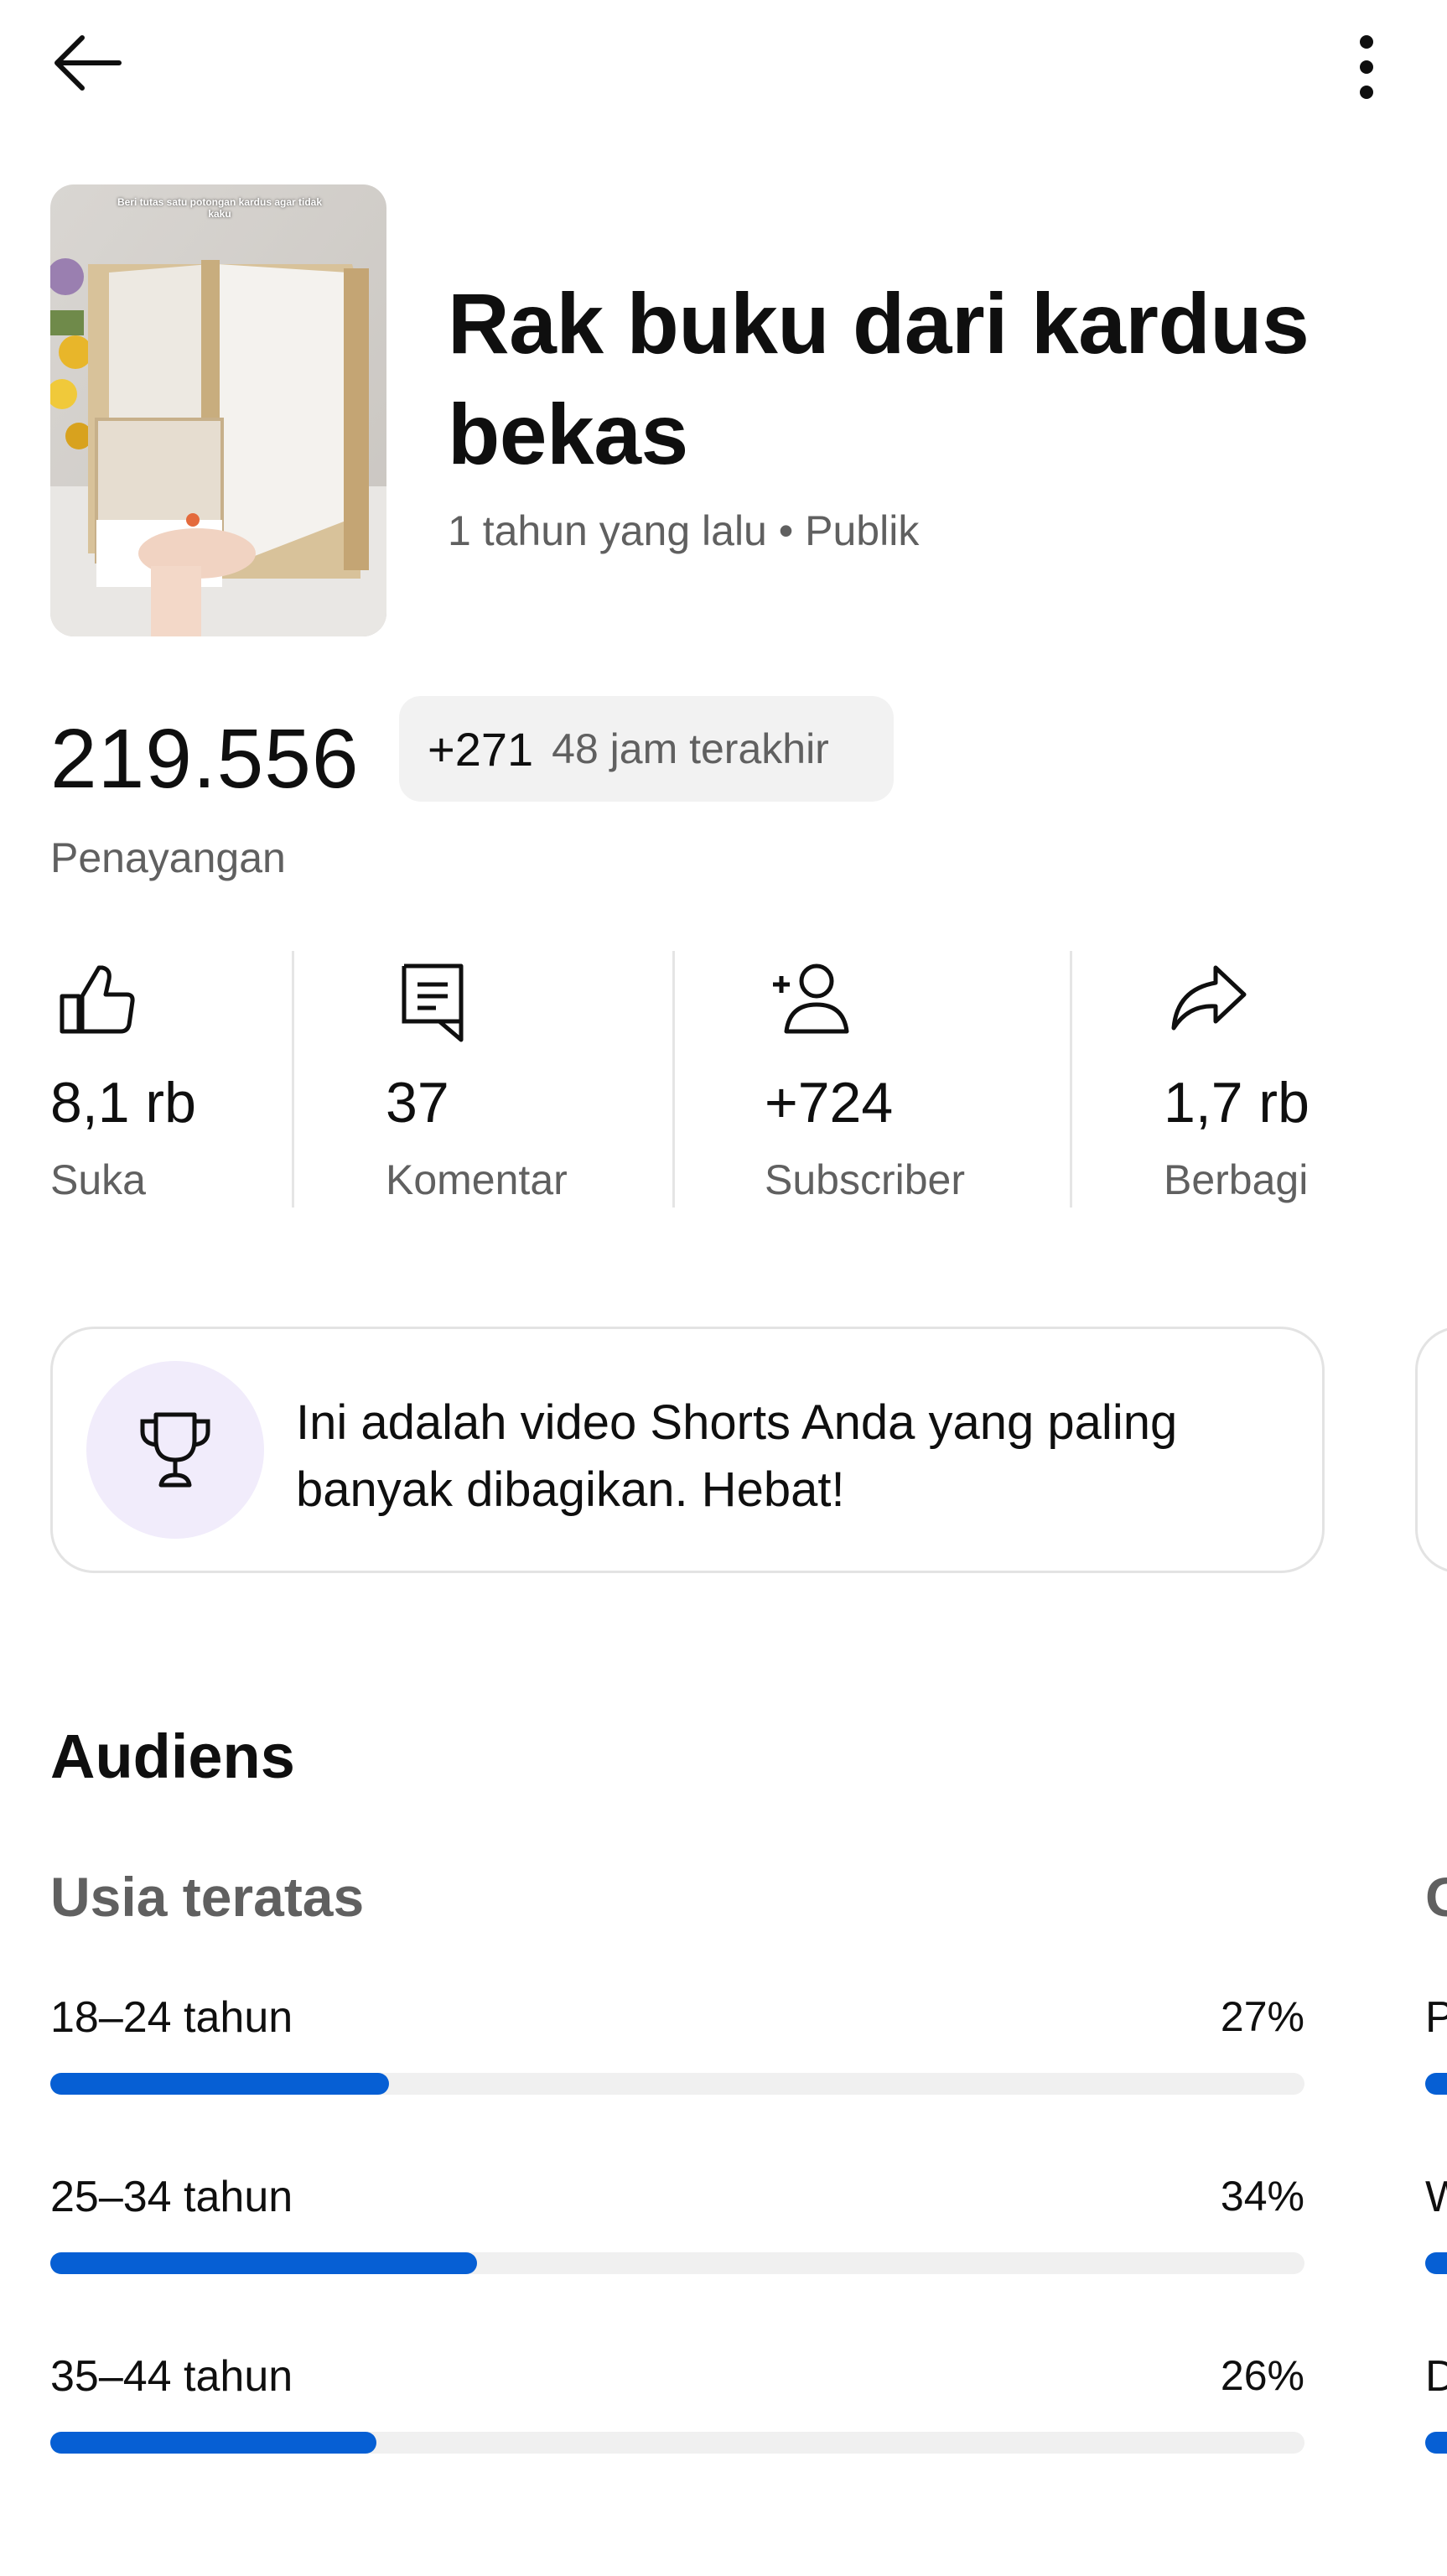 This screenshot has height=2576, width=1447. What do you see at coordinates (171, 2018) in the screenshot?
I see `age-label: 18–24 tahun` at bounding box center [171, 2018].